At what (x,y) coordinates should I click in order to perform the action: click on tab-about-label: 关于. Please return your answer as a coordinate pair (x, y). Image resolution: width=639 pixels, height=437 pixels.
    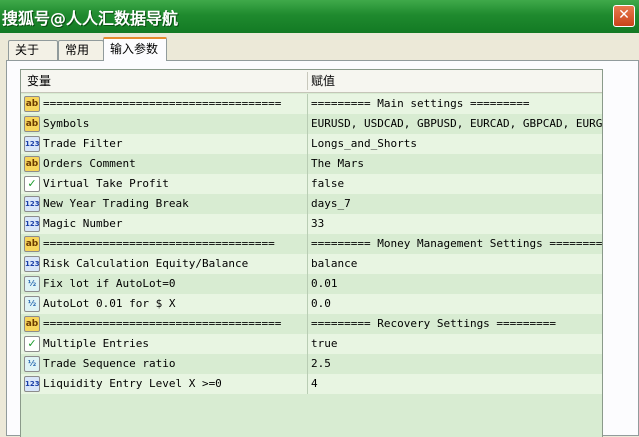
    Looking at the image, I should click on (27, 50).